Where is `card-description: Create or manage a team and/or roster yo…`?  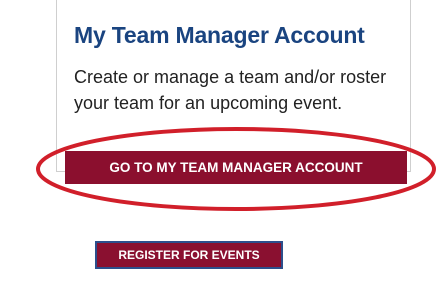 card-description: Create or manage a team and/or roster yo… is located at coordinates (230, 90).